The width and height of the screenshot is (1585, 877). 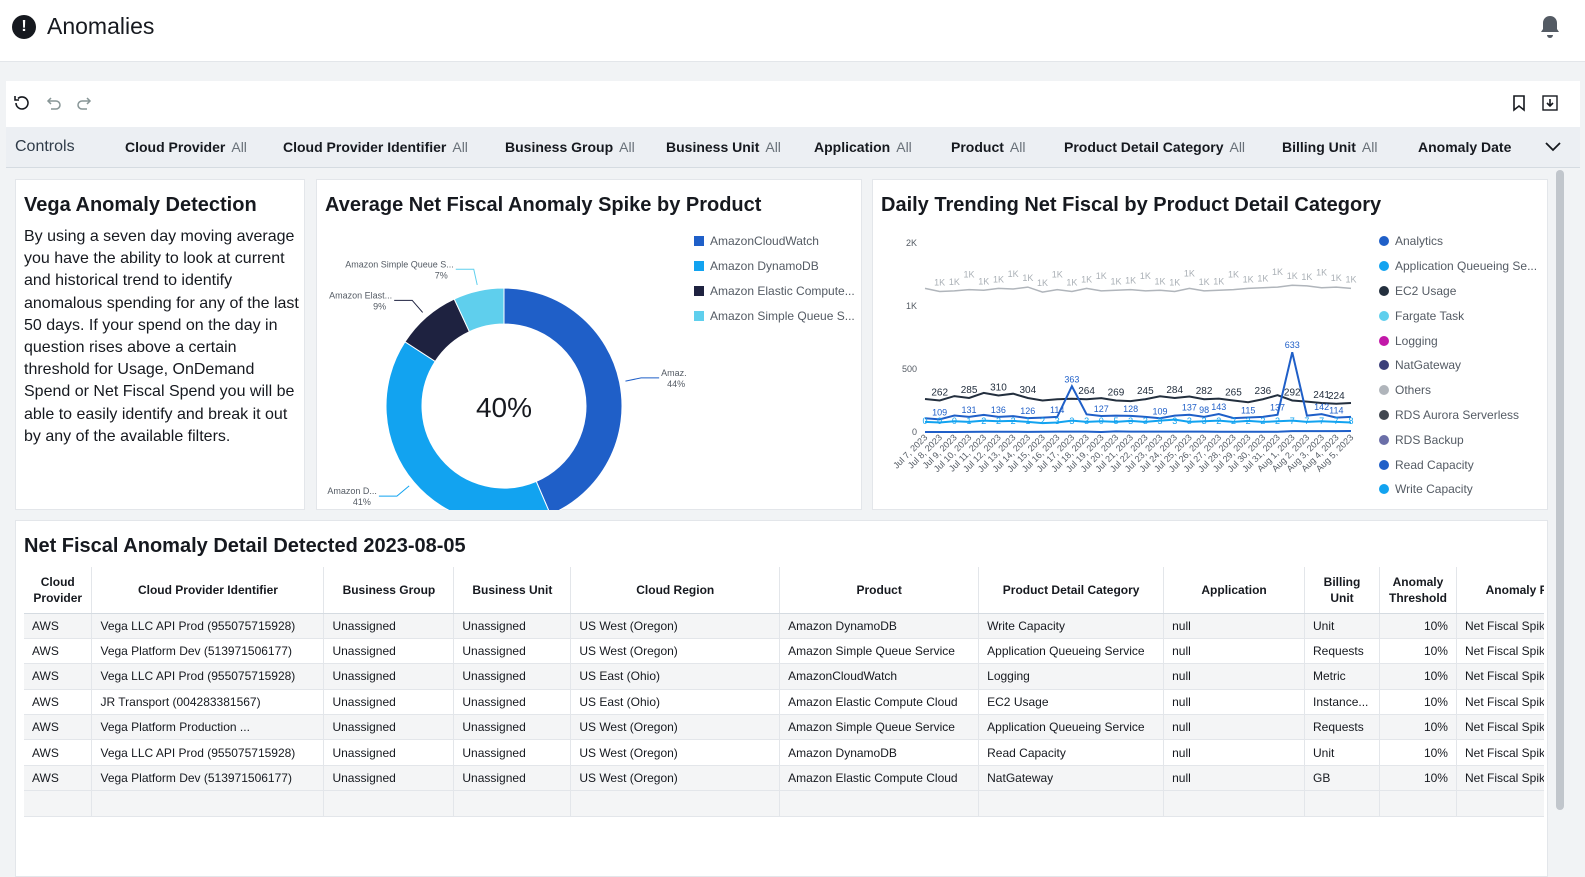 I want to click on controls-label: Controls, so click(x=45, y=147).